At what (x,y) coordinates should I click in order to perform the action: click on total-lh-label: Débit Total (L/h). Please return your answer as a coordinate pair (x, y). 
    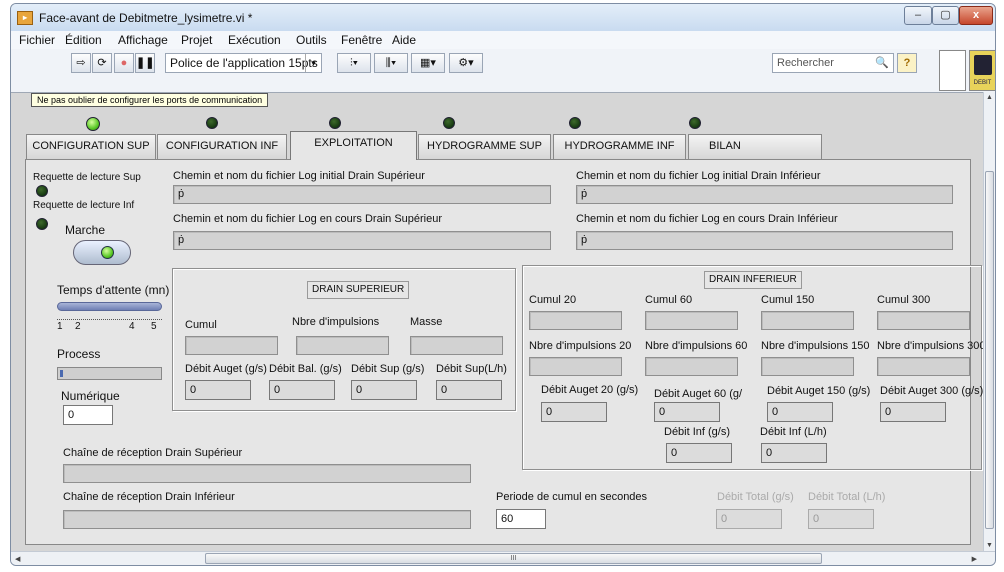
    Looking at the image, I should click on (847, 497).